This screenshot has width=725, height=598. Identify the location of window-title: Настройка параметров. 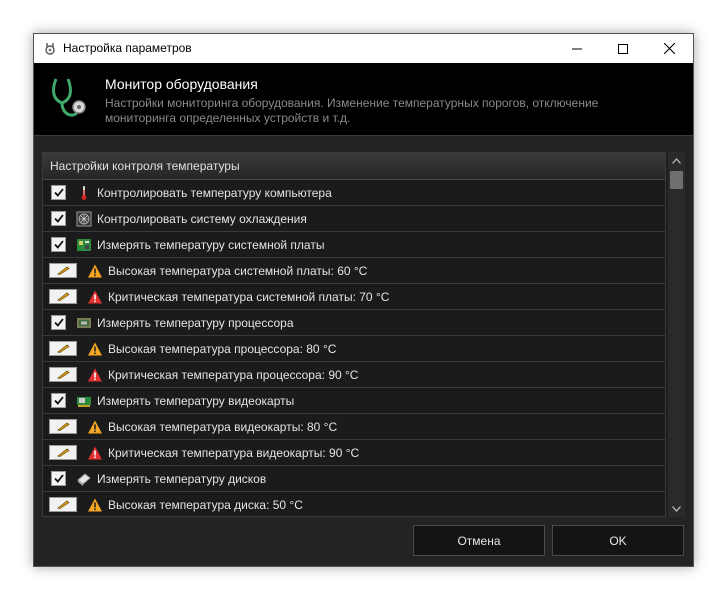
(127, 48).